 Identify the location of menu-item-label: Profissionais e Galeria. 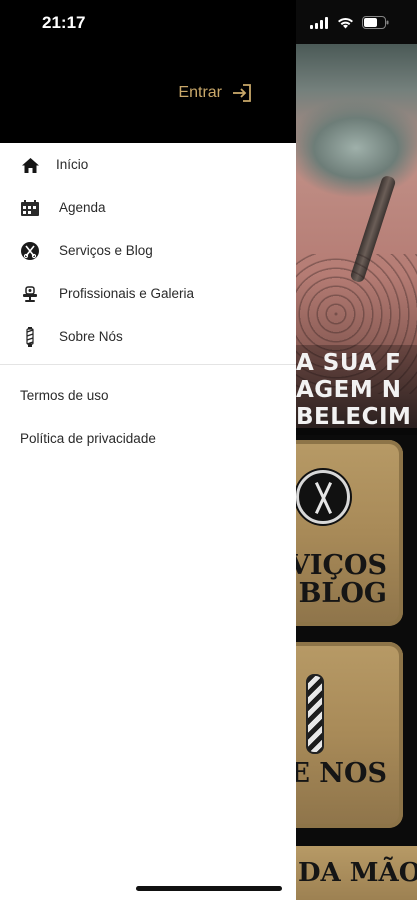
(127, 293).